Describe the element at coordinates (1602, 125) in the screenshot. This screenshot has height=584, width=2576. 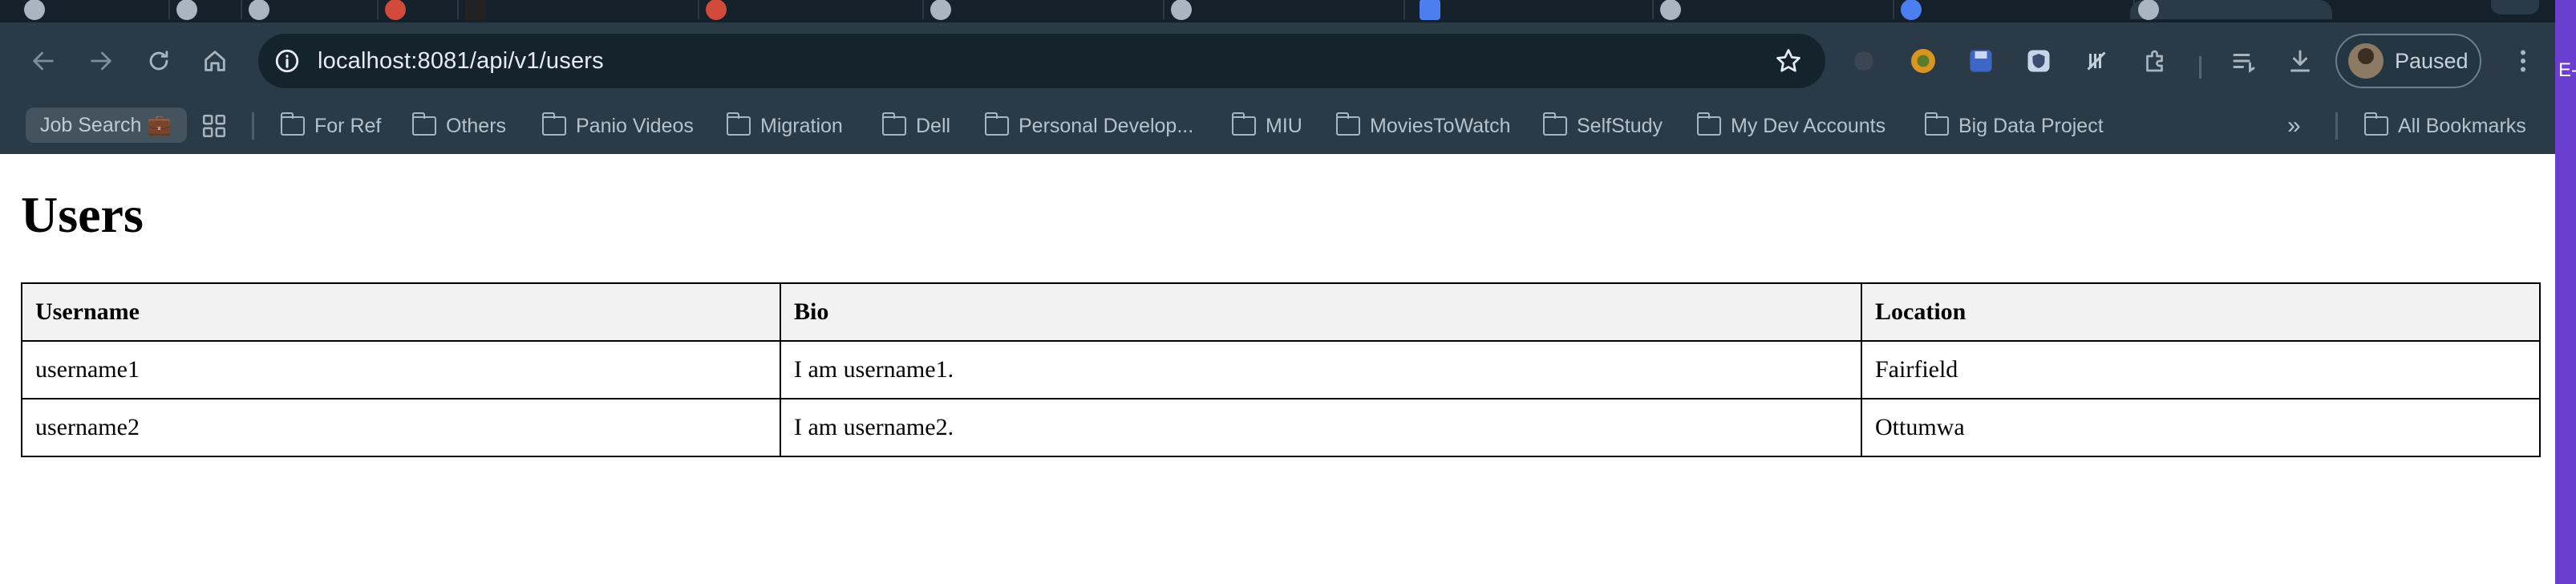
I see `bookmark-folder: SelfStudy` at that location.